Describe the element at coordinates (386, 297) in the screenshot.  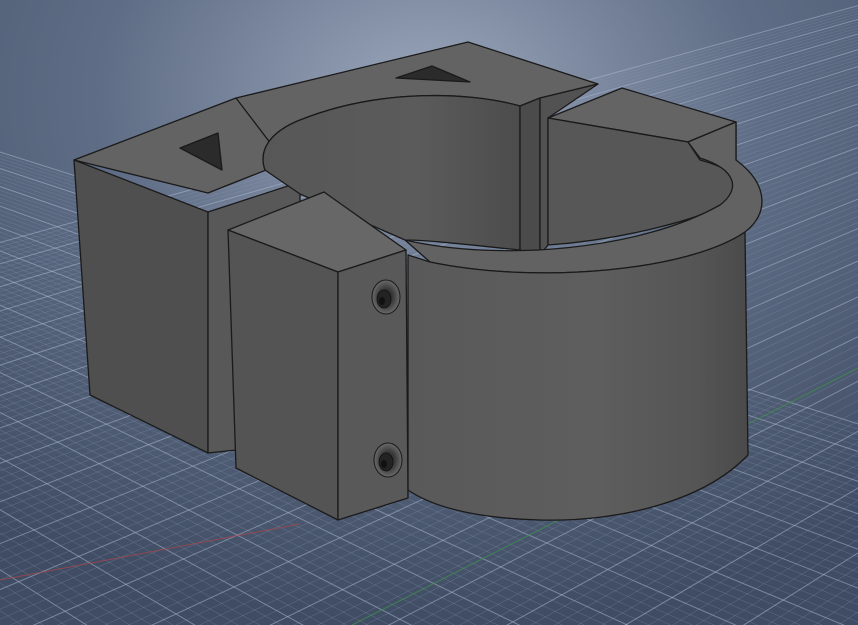
I see `countersunk-hole-upper` at that location.